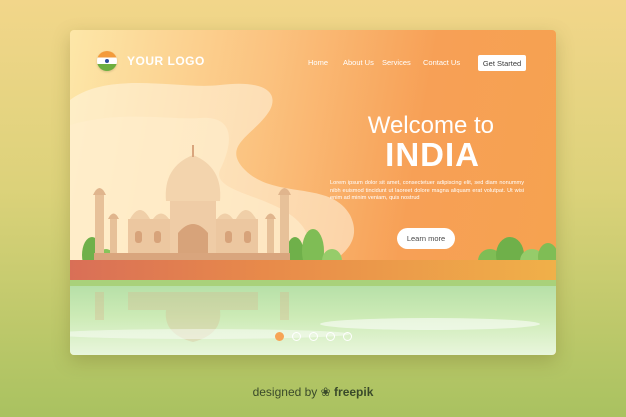 This screenshot has width=626, height=417. What do you see at coordinates (285, 392) in the screenshot?
I see `credit-prefix: designed by` at bounding box center [285, 392].